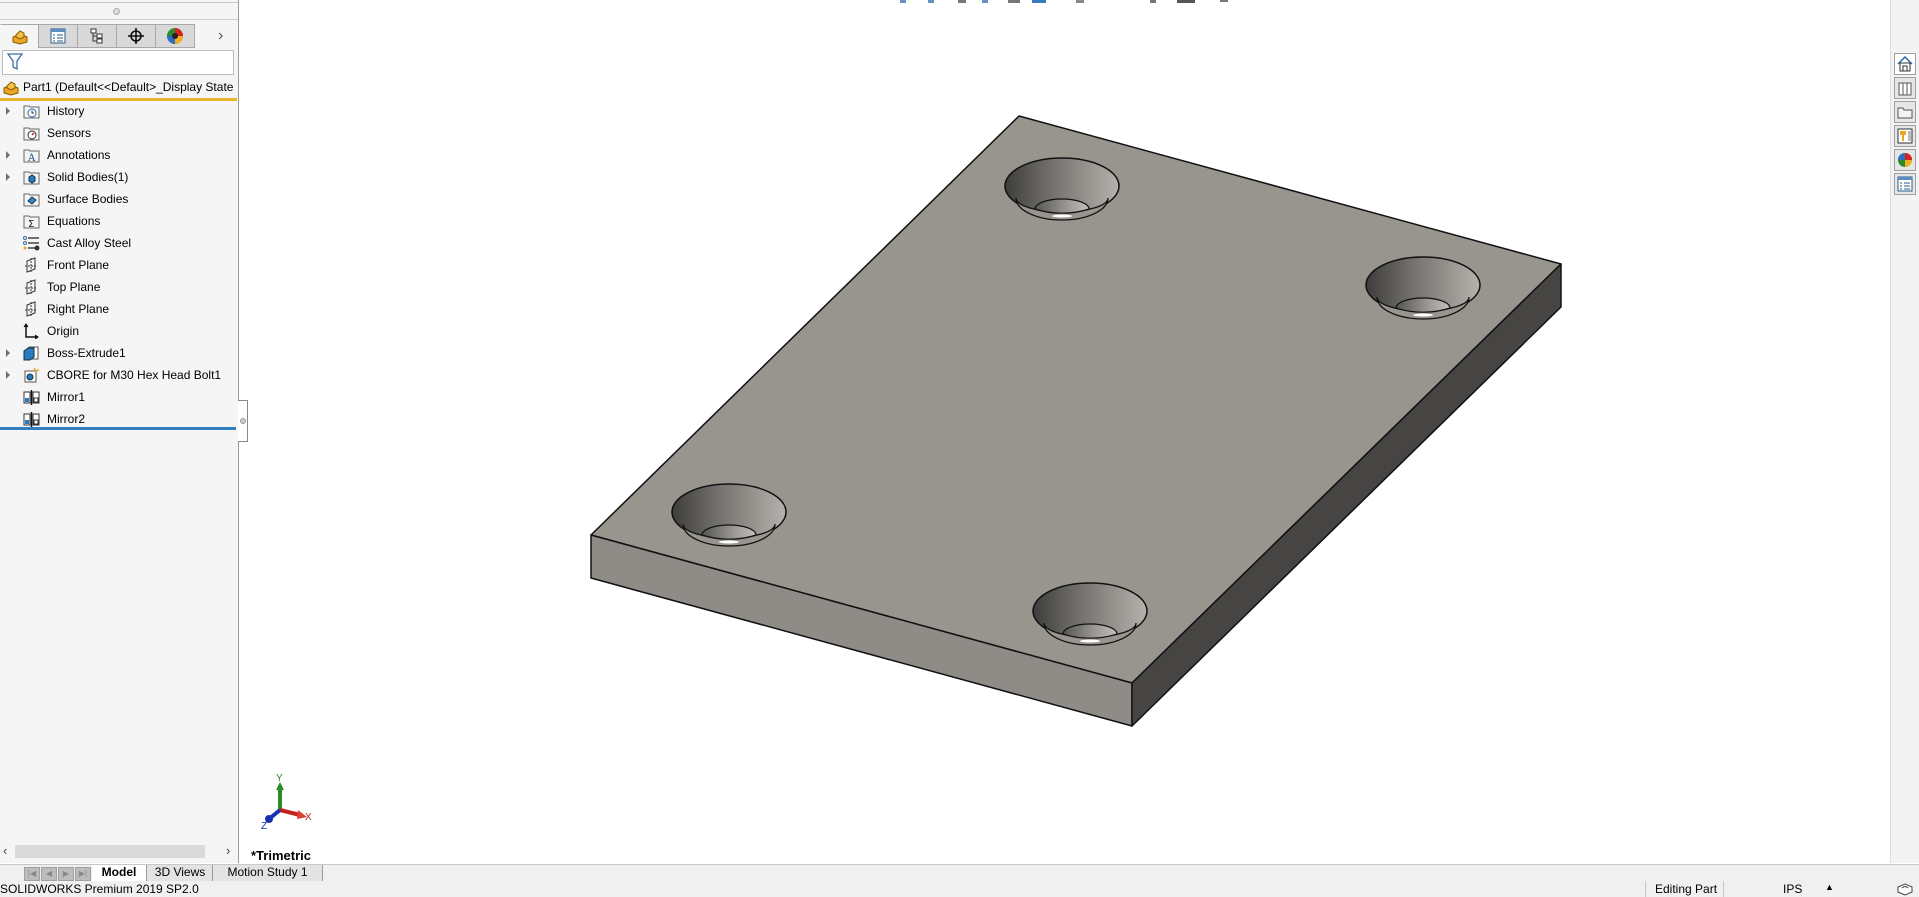 This screenshot has height=897, width=1919. What do you see at coordinates (15, 62) in the screenshot?
I see `filter-funnel-icon` at bounding box center [15, 62].